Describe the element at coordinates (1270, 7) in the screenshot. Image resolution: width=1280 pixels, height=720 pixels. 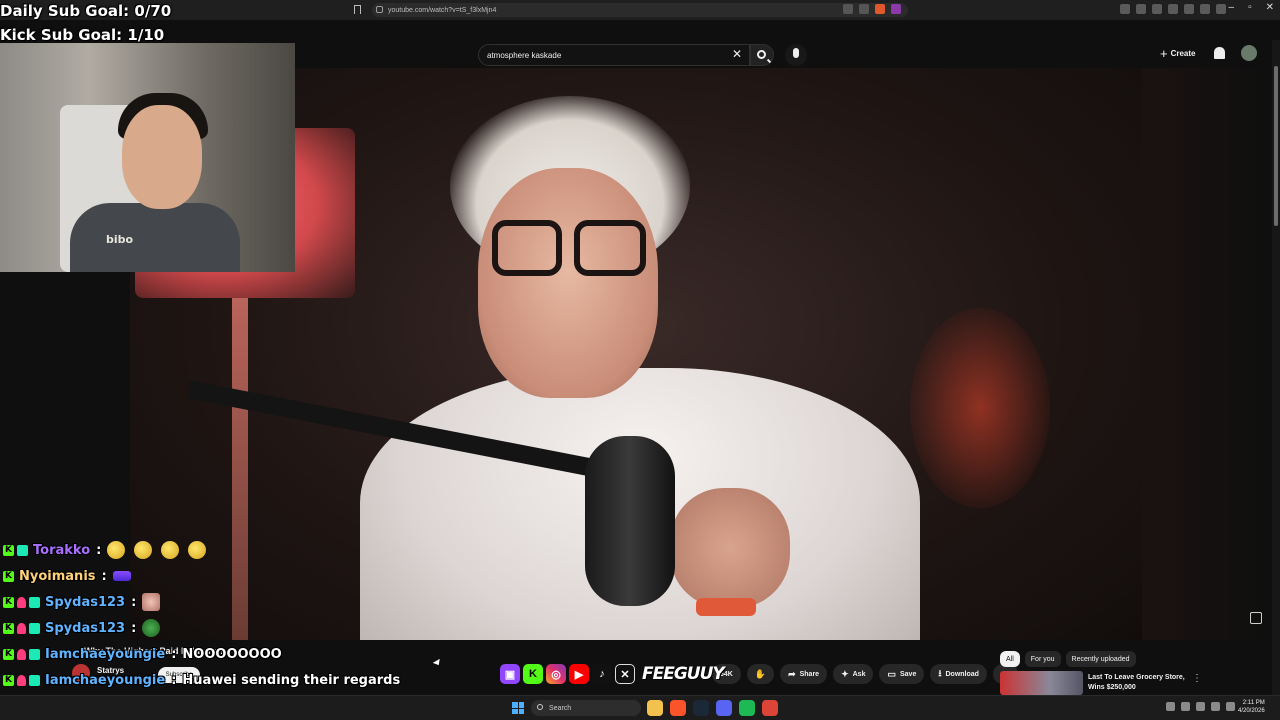
I see `close-icon: ✕` at that location.